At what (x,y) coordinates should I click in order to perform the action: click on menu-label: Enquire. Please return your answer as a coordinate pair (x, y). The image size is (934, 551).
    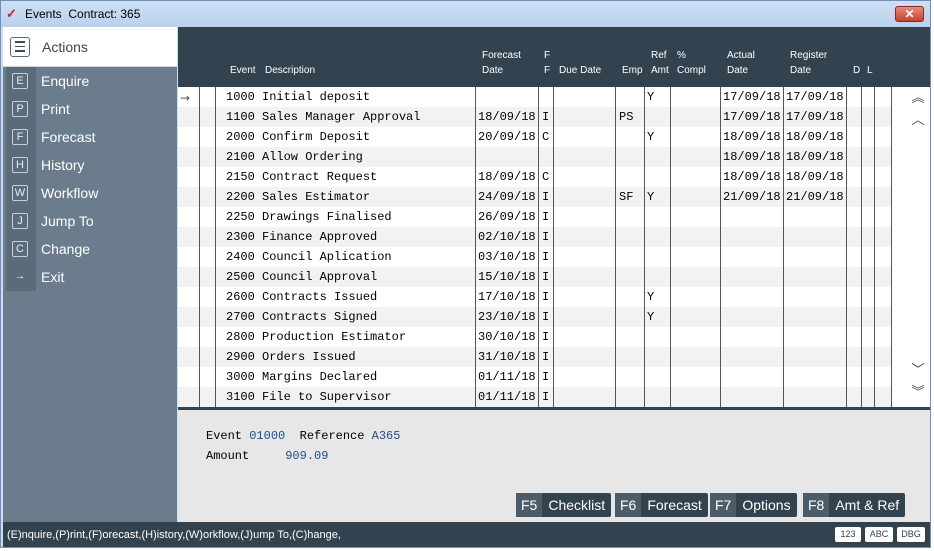
    Looking at the image, I should click on (65, 81).